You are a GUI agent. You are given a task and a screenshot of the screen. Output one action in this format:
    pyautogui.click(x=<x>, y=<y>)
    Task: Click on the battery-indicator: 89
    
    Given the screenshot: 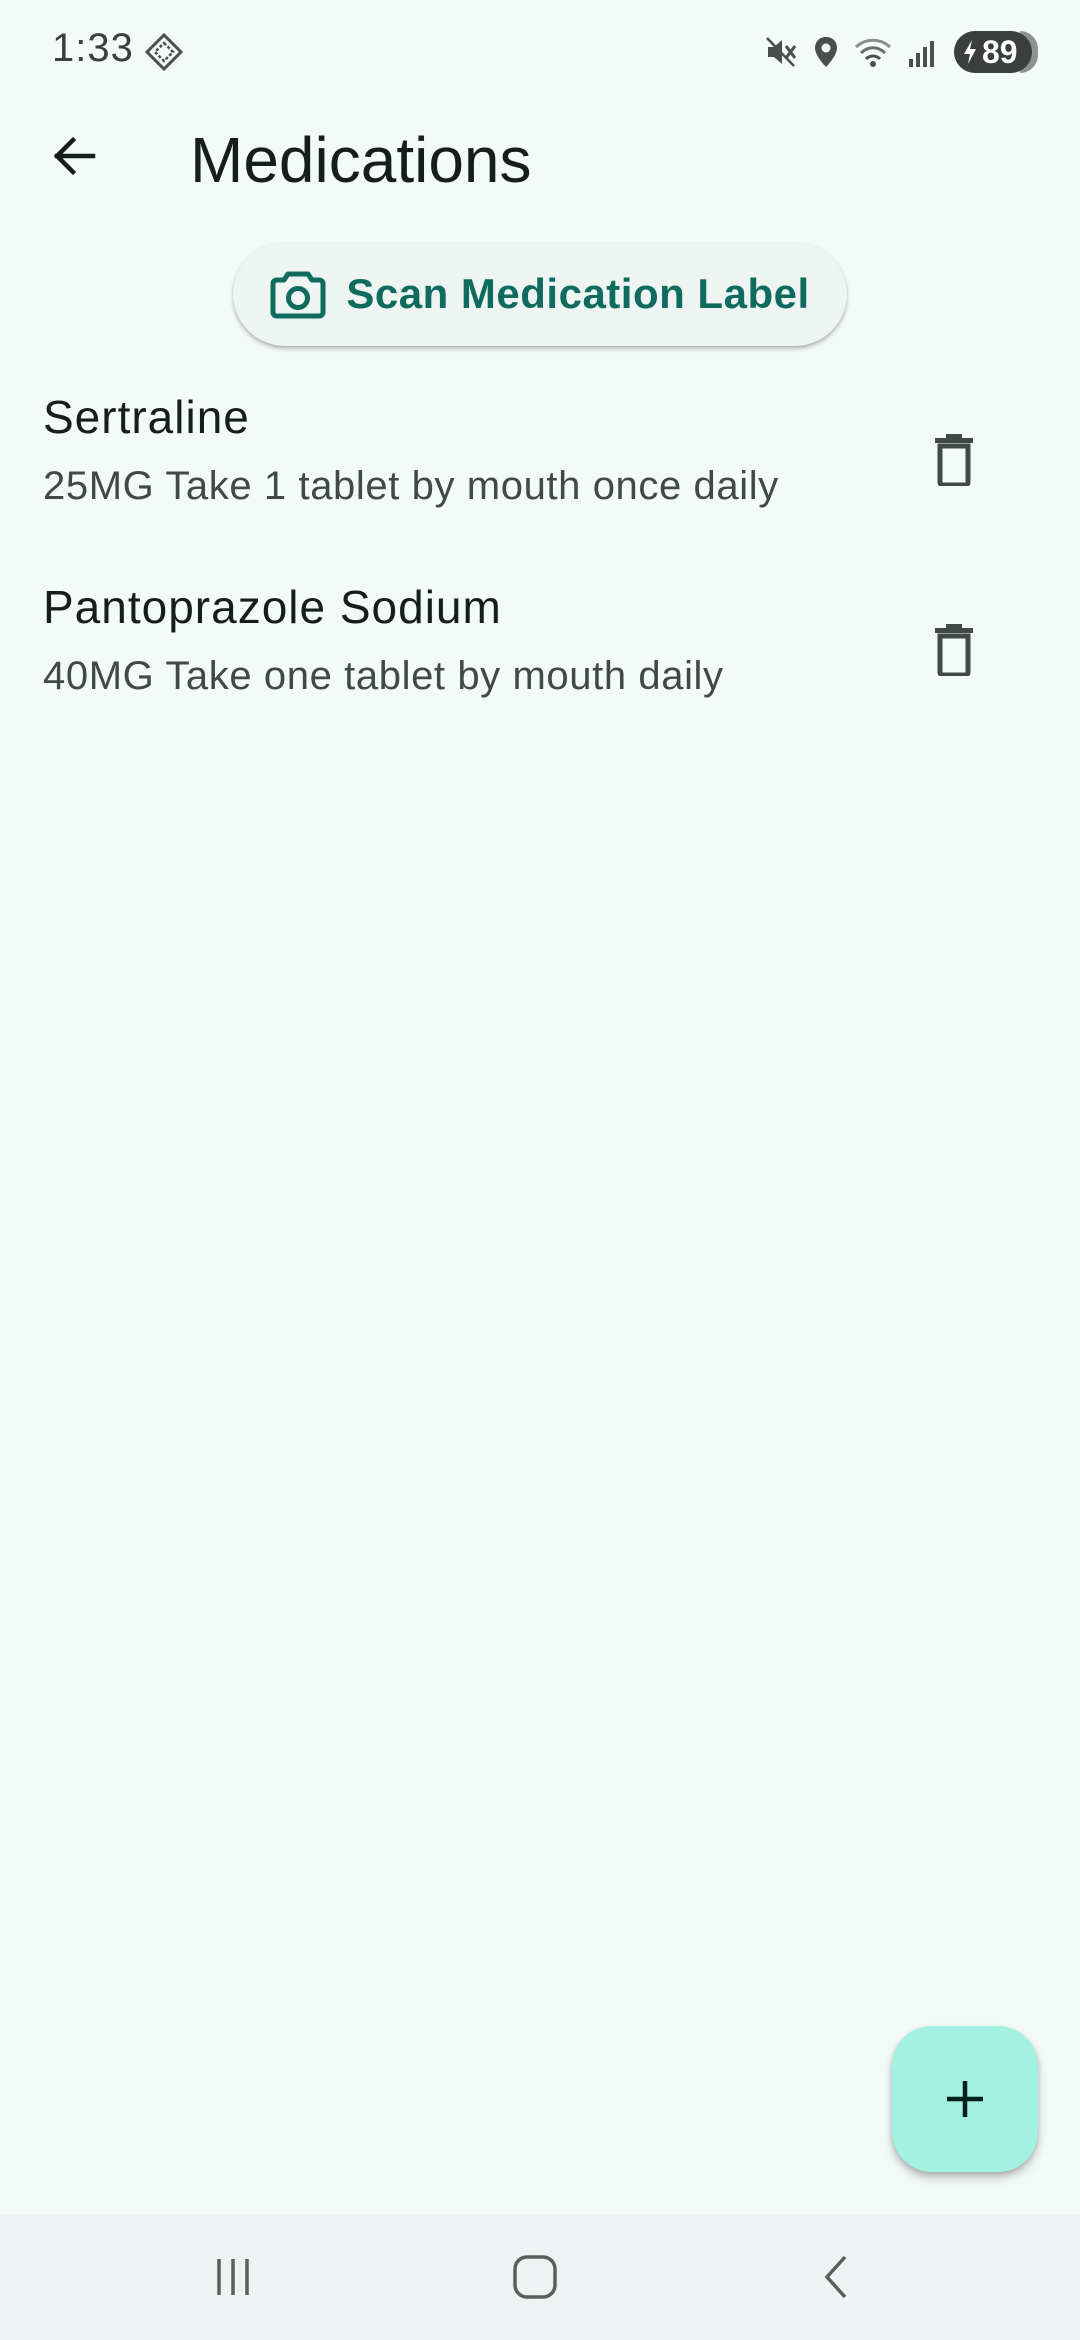 What is the action you would take?
    pyautogui.click(x=996, y=52)
    